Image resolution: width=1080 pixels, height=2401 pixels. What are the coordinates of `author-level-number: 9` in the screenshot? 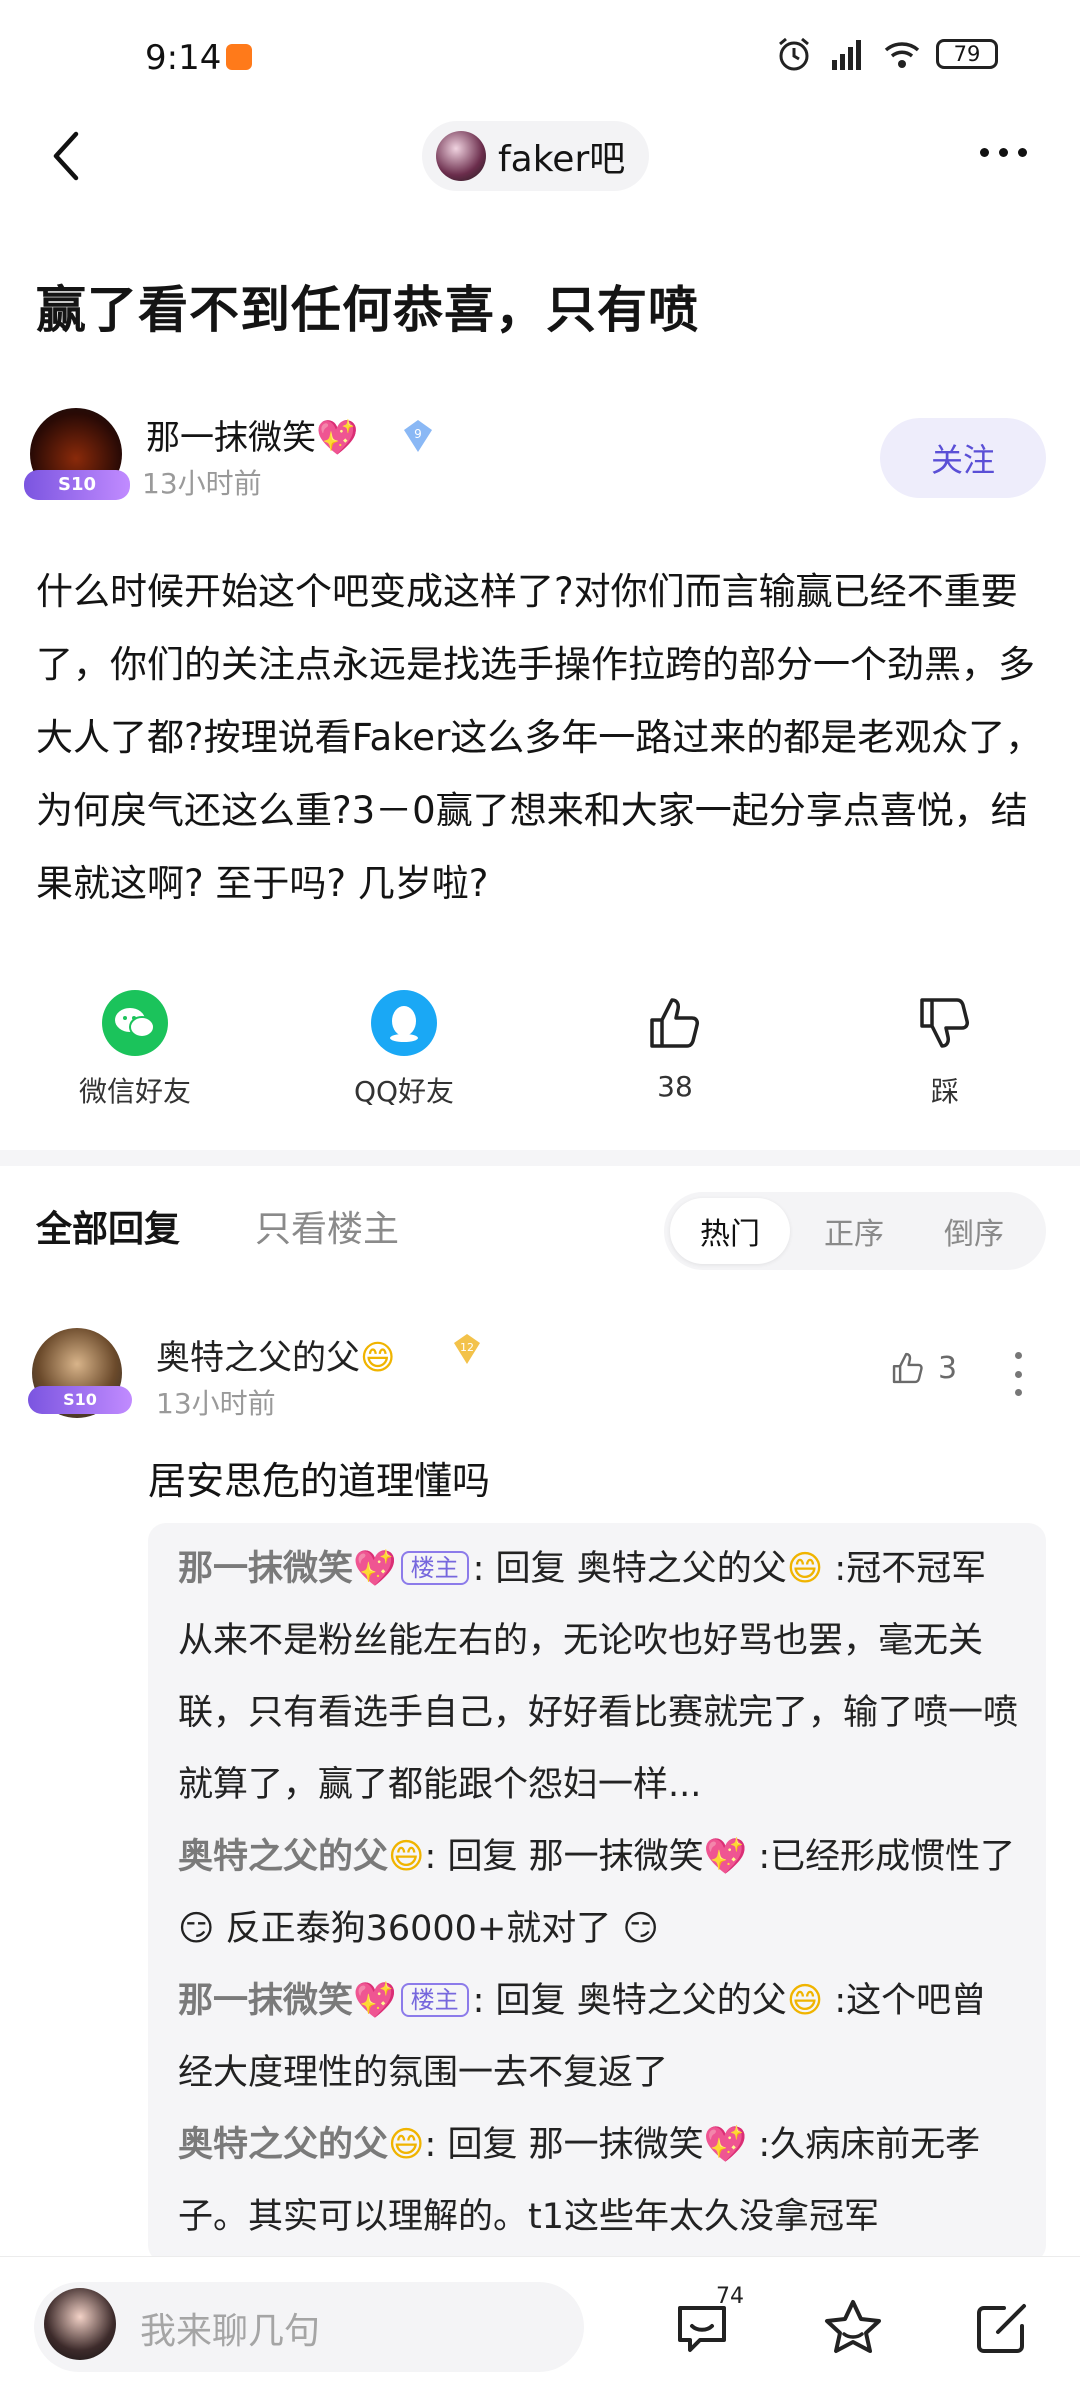 It's located at (418, 434).